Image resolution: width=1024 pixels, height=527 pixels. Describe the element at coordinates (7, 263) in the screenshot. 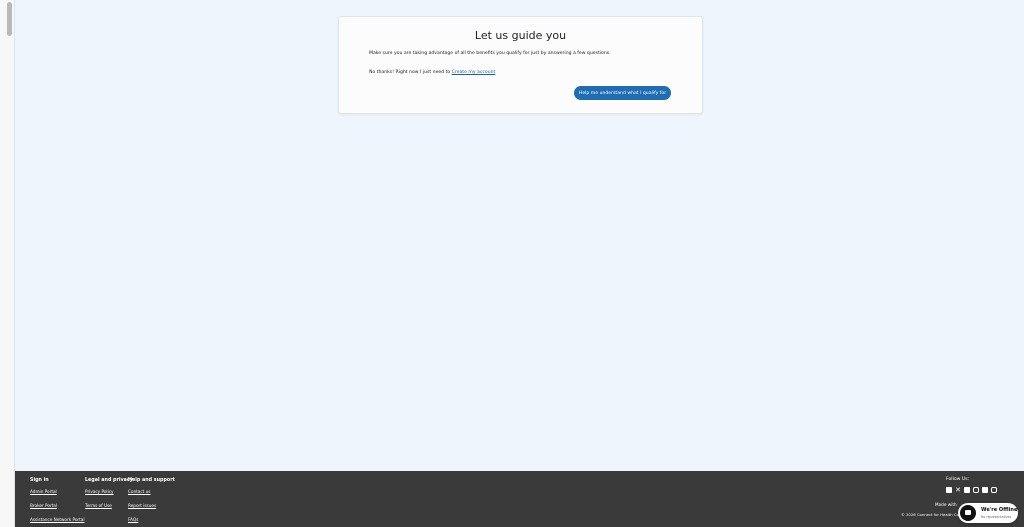

I see `scrollbar` at that location.